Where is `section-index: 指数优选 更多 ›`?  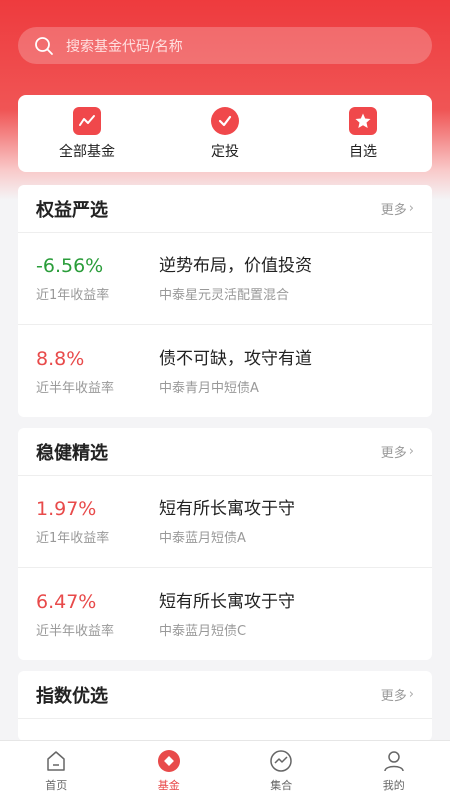
section-index: 指数优选 更多 › is located at coordinates (225, 706).